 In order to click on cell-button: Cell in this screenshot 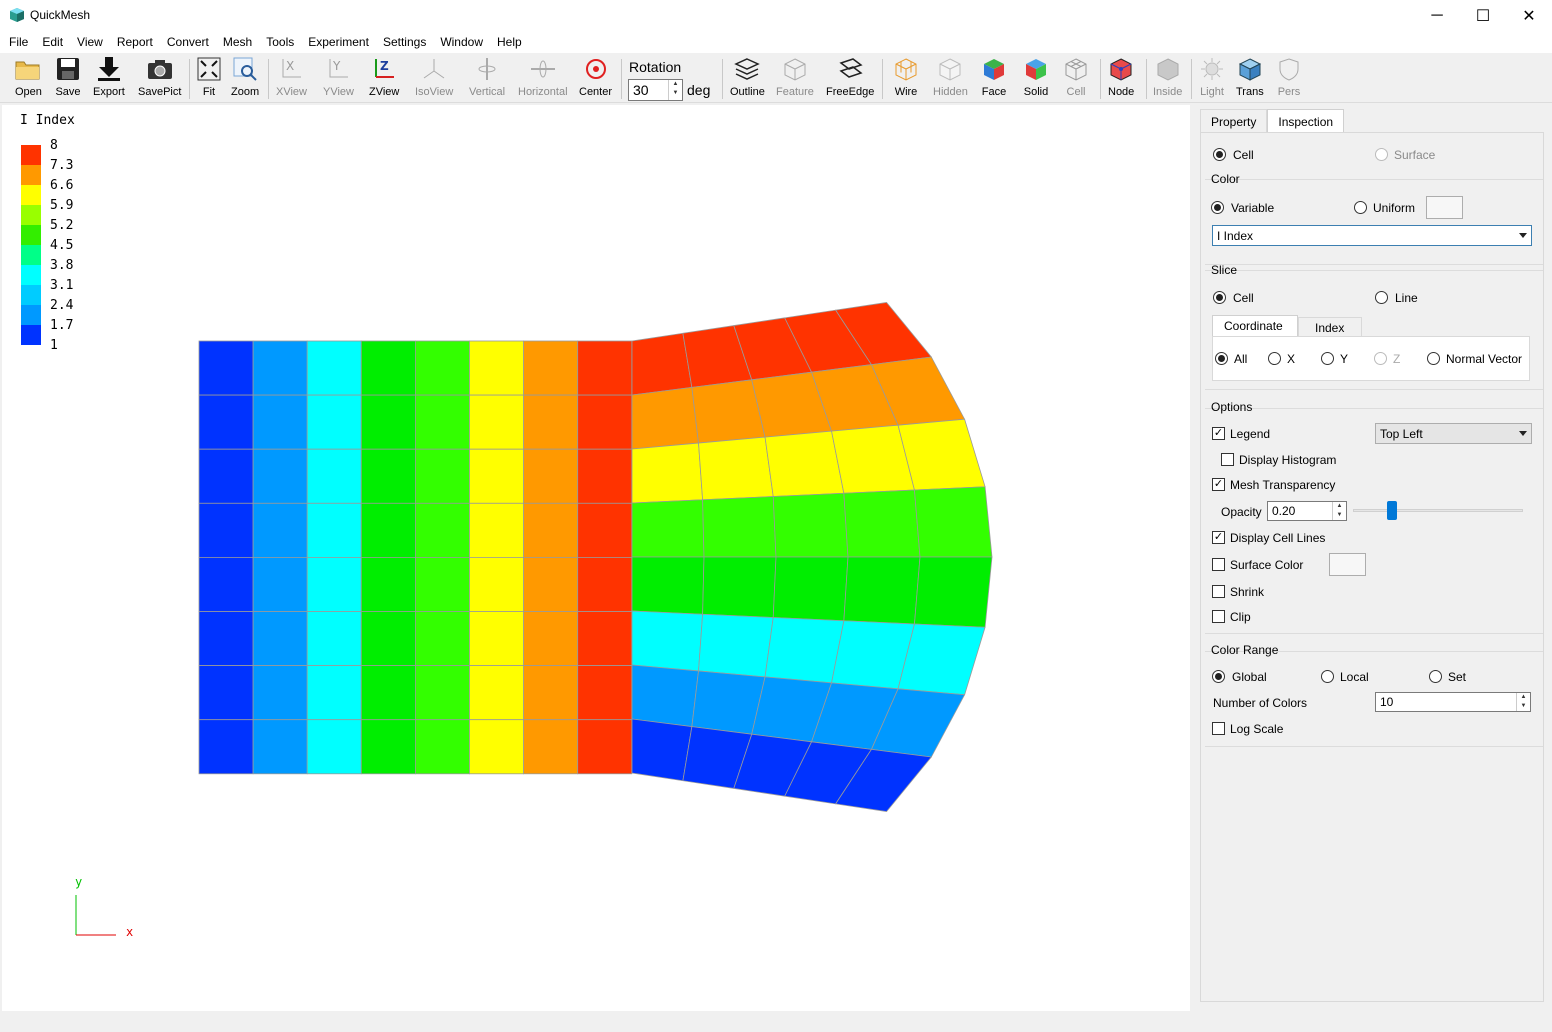, I will do `click(1076, 78)`.